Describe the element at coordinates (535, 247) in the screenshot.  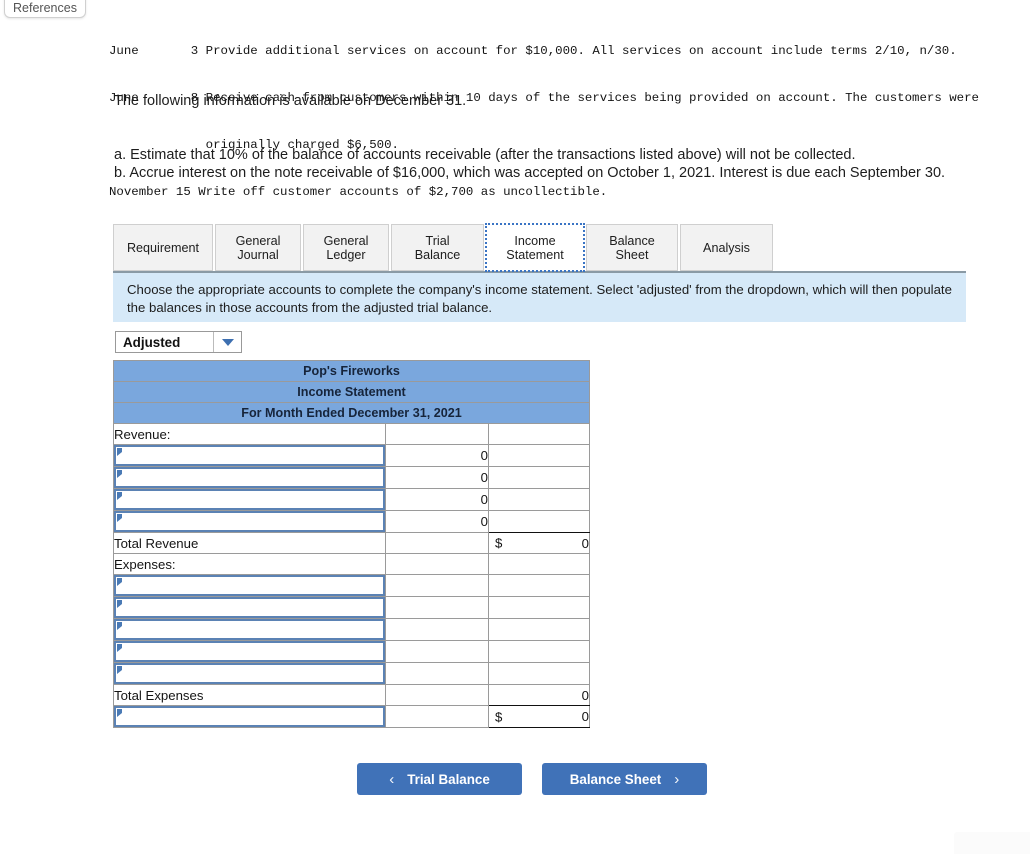
I see `tab-income-statement: Income Statement` at that location.